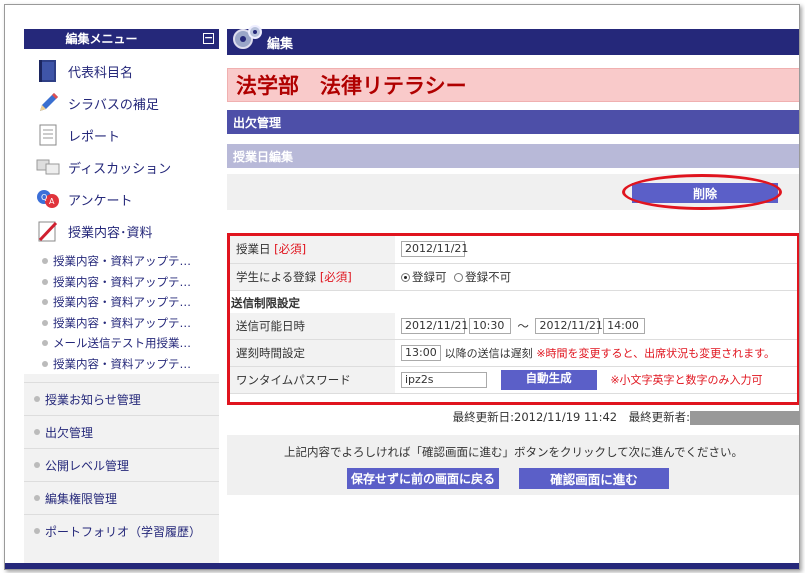 The image size is (805, 573). I want to click on end-time-input: 14:00, so click(624, 326).